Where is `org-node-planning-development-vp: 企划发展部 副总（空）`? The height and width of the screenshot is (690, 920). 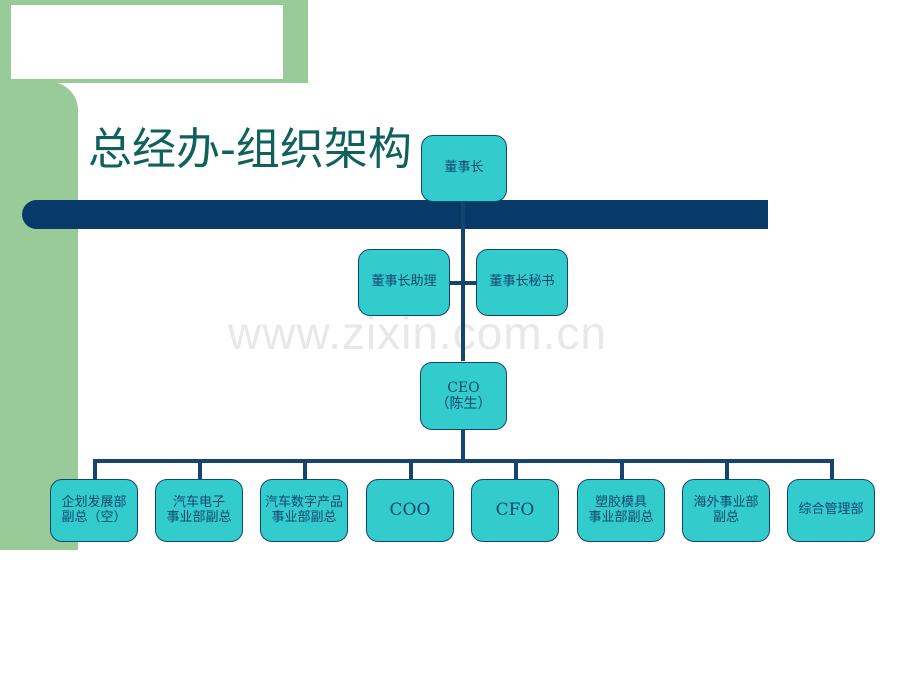
org-node-planning-development-vp: 企划发展部 副总（空） is located at coordinates (94, 510).